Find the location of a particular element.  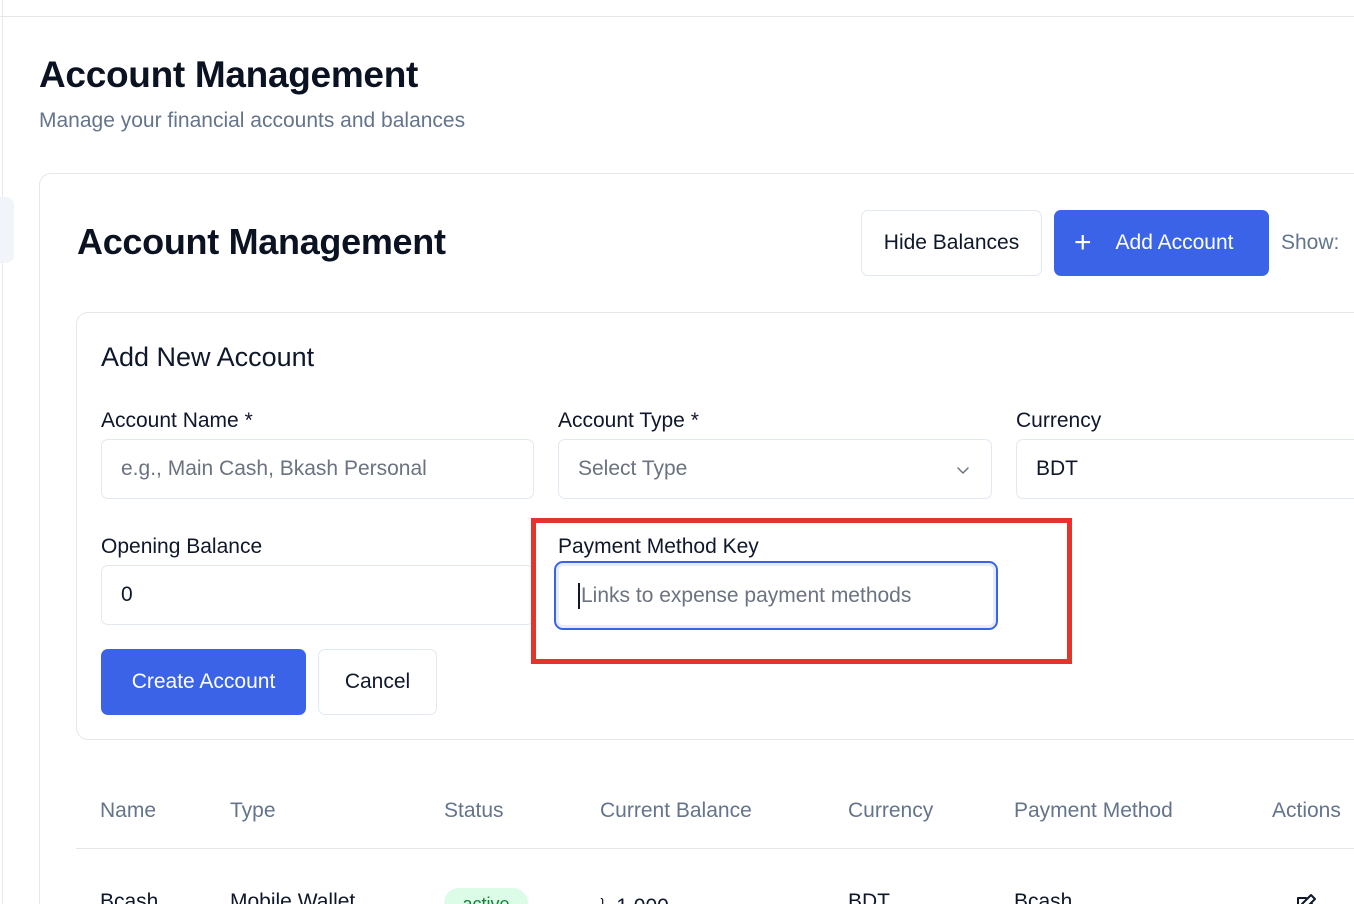

account-type-label: Account Type * is located at coordinates (628, 420).